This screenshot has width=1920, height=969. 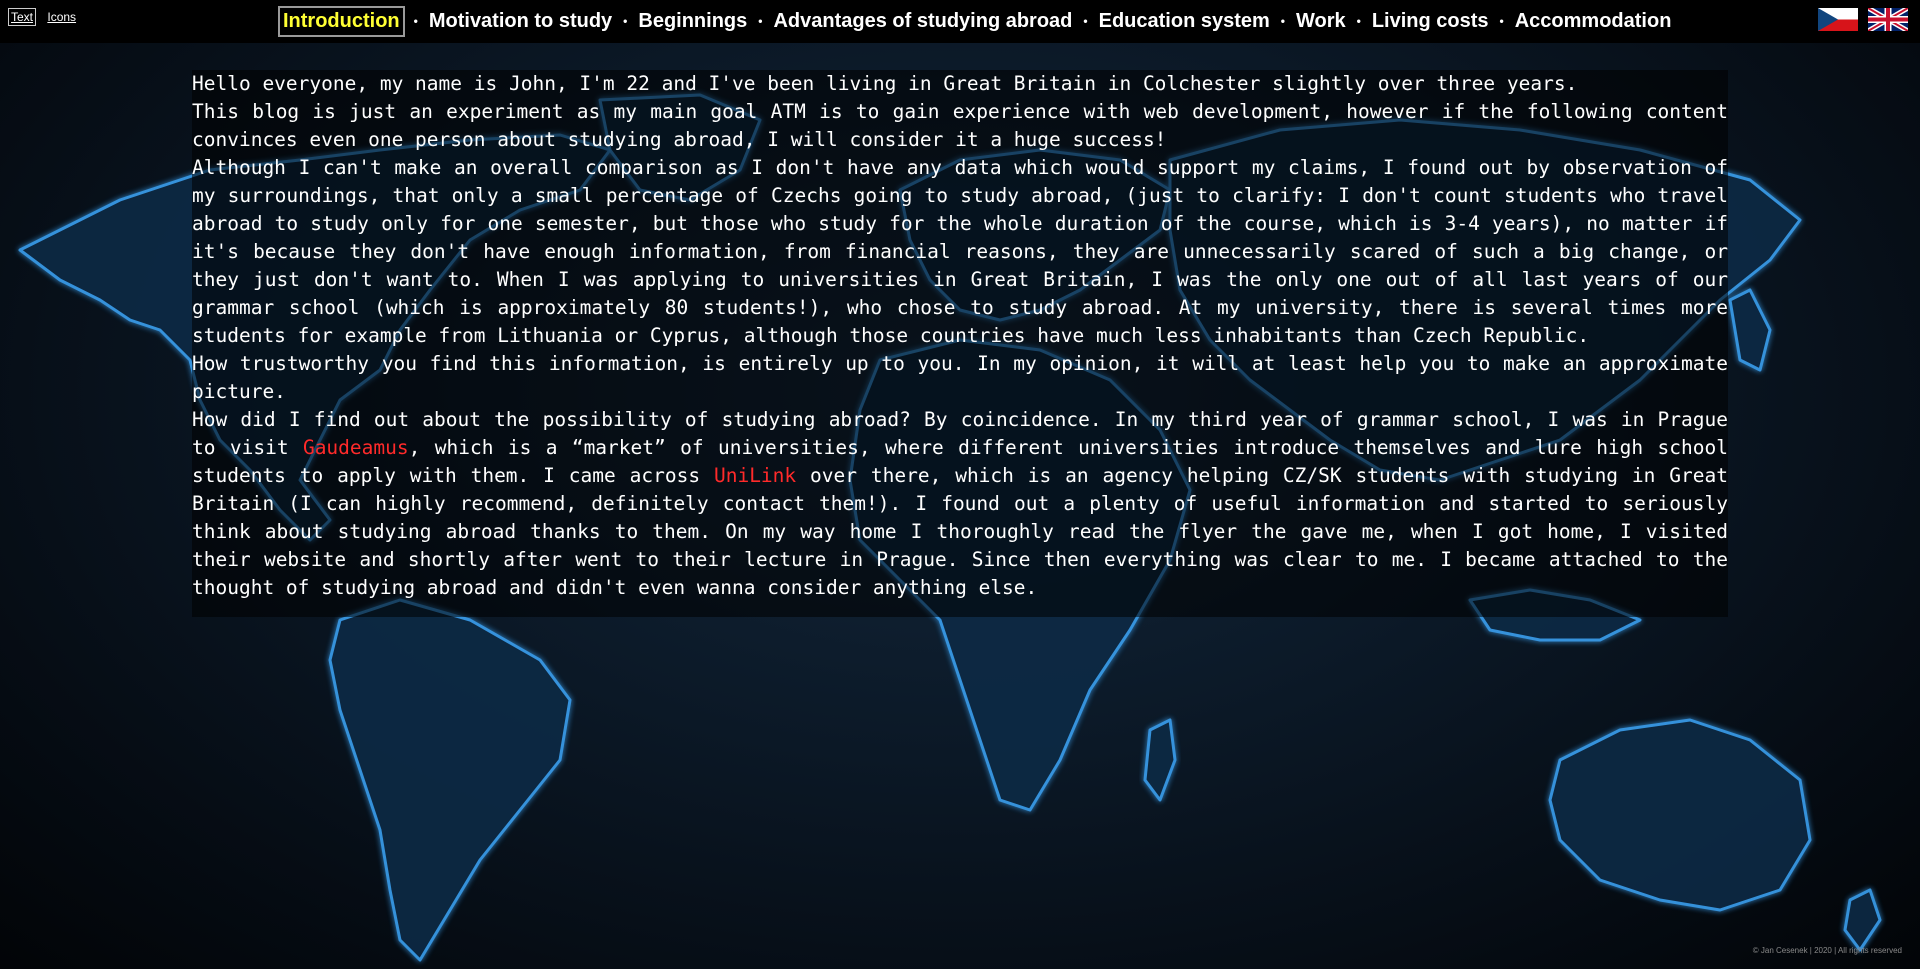 What do you see at coordinates (1160, 760) in the screenshot?
I see `madagascar-shape` at bounding box center [1160, 760].